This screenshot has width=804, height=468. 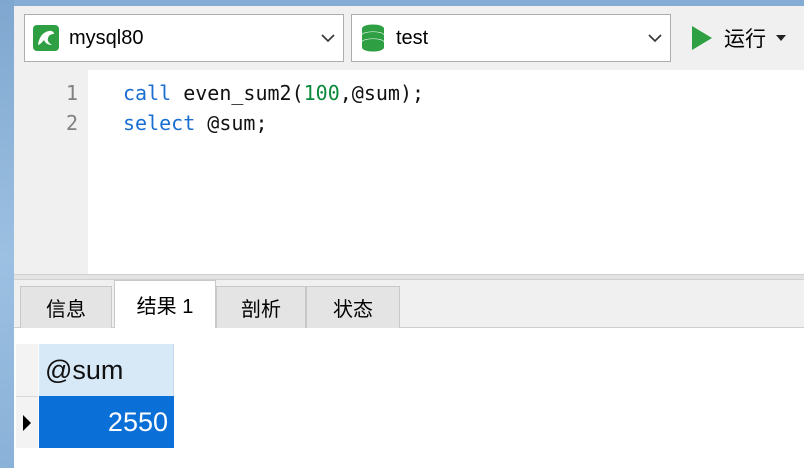 I want to click on mysql-dolphin-icon, so click(x=46, y=38).